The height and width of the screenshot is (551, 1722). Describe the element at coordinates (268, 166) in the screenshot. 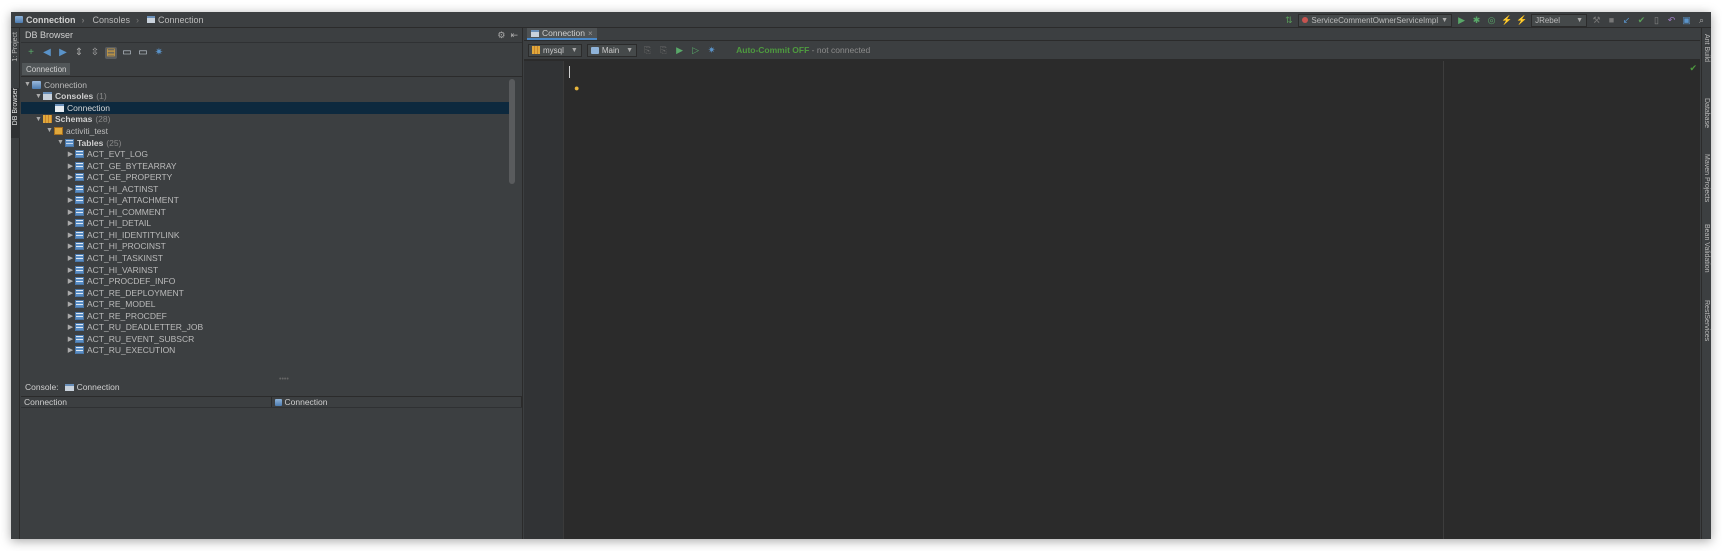

I see `tree-node-table: ▶ ACT_GE_BYTEARRAY` at that location.